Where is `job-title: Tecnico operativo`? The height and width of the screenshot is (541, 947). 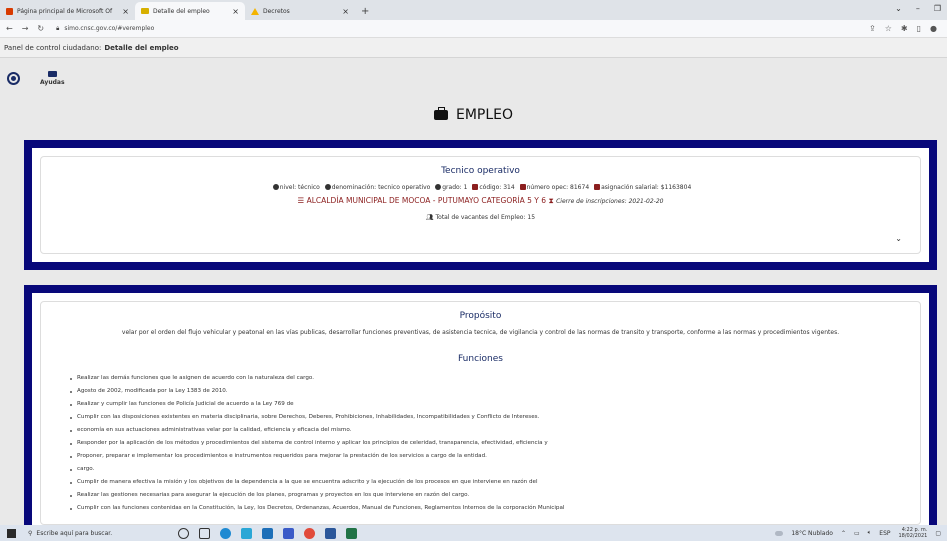
job-title: Tecnico operativo is located at coordinates (480, 171).